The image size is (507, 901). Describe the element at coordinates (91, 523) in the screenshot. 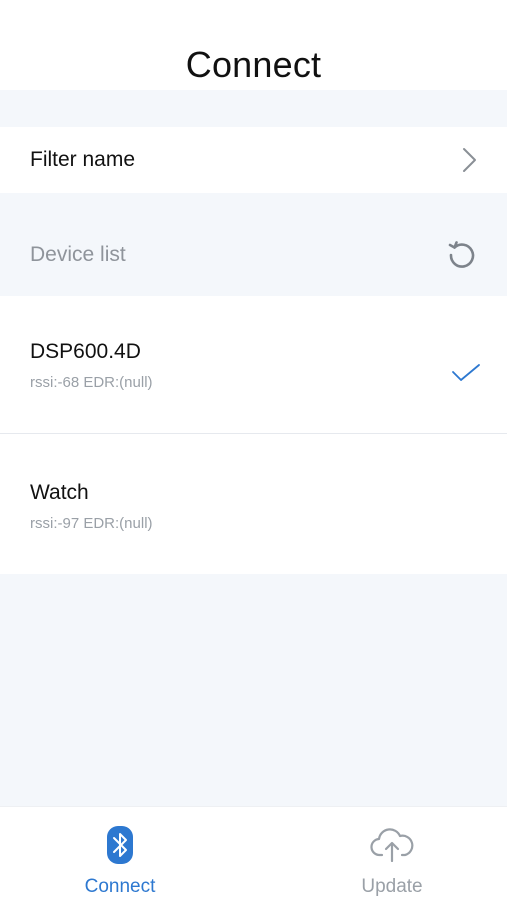

I see `device-meta: rssi:-97 EDR:(null)` at that location.